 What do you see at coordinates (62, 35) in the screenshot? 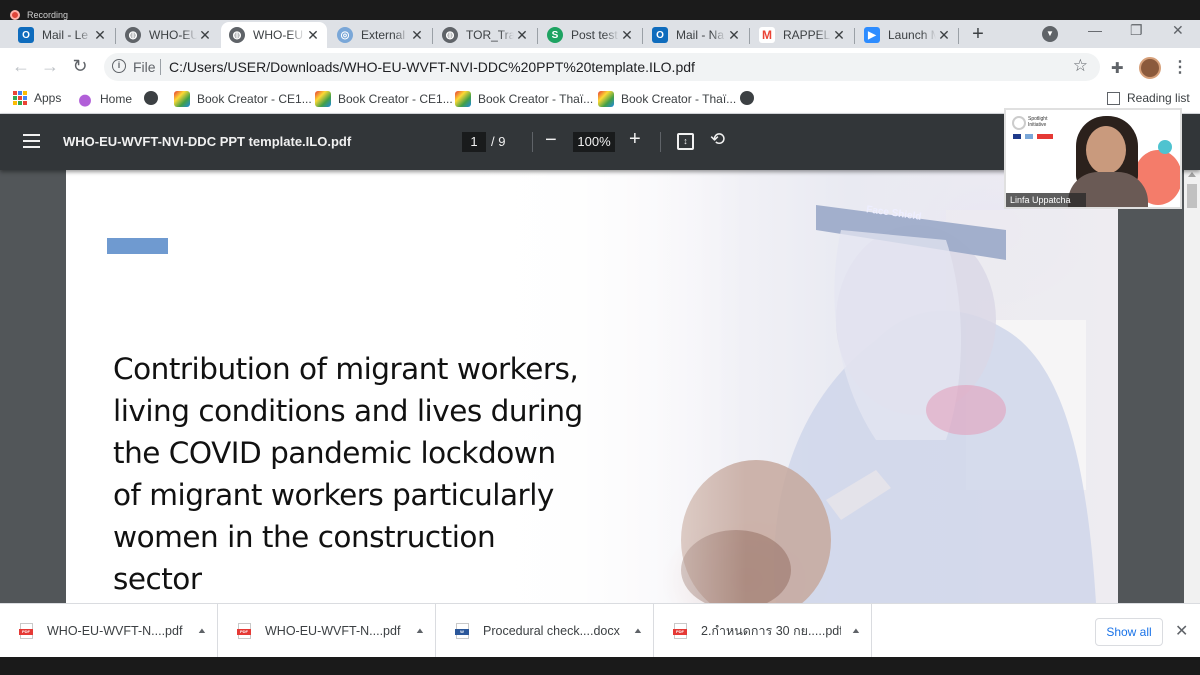
I see `tab-mail-1: O Mail - Le ✕` at bounding box center [62, 35].